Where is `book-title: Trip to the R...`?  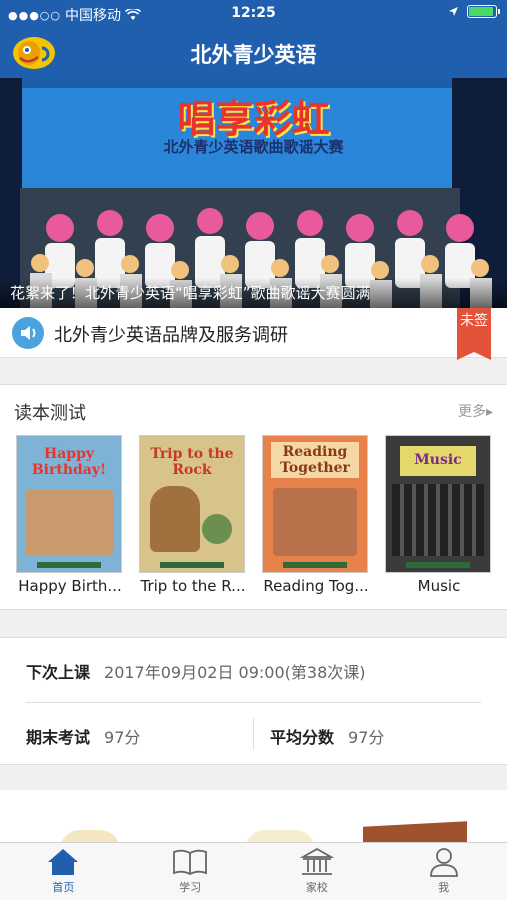
book-title: Trip to the R... is located at coordinates (193, 586).